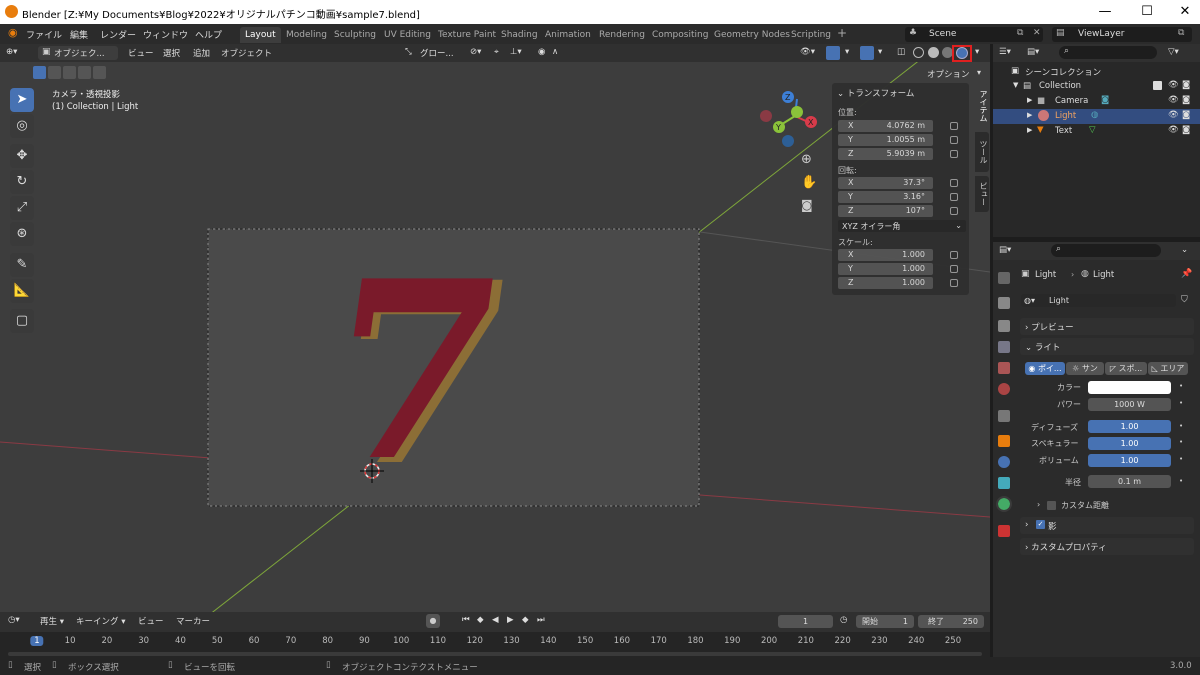 Image resolution: width=1200 pixels, height=675 pixels. What do you see at coordinates (100, 621) in the screenshot?
I see `tl-menu-keying: キーイング ▾` at bounding box center [100, 621].